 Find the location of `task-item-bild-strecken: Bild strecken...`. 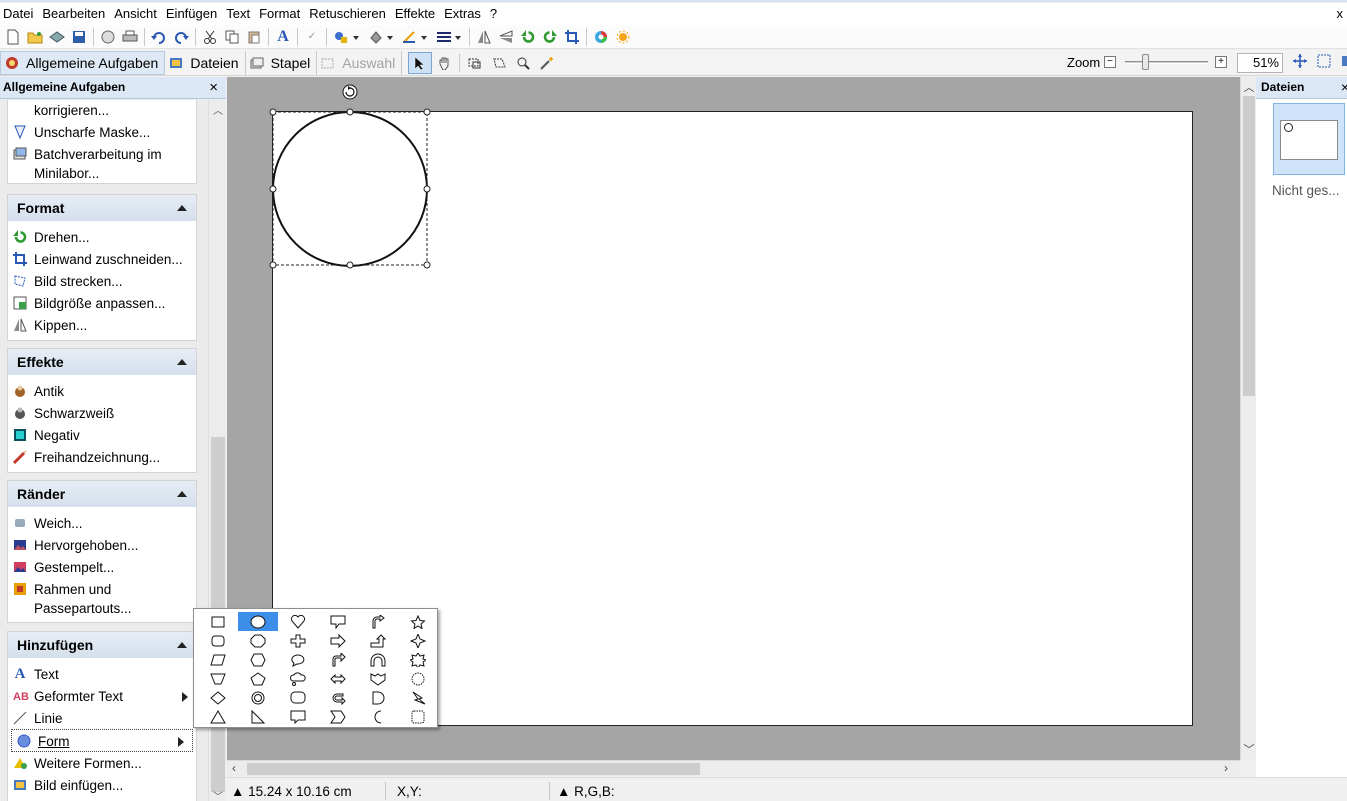

task-item-bild-strecken: Bild strecken... is located at coordinates (102, 281).